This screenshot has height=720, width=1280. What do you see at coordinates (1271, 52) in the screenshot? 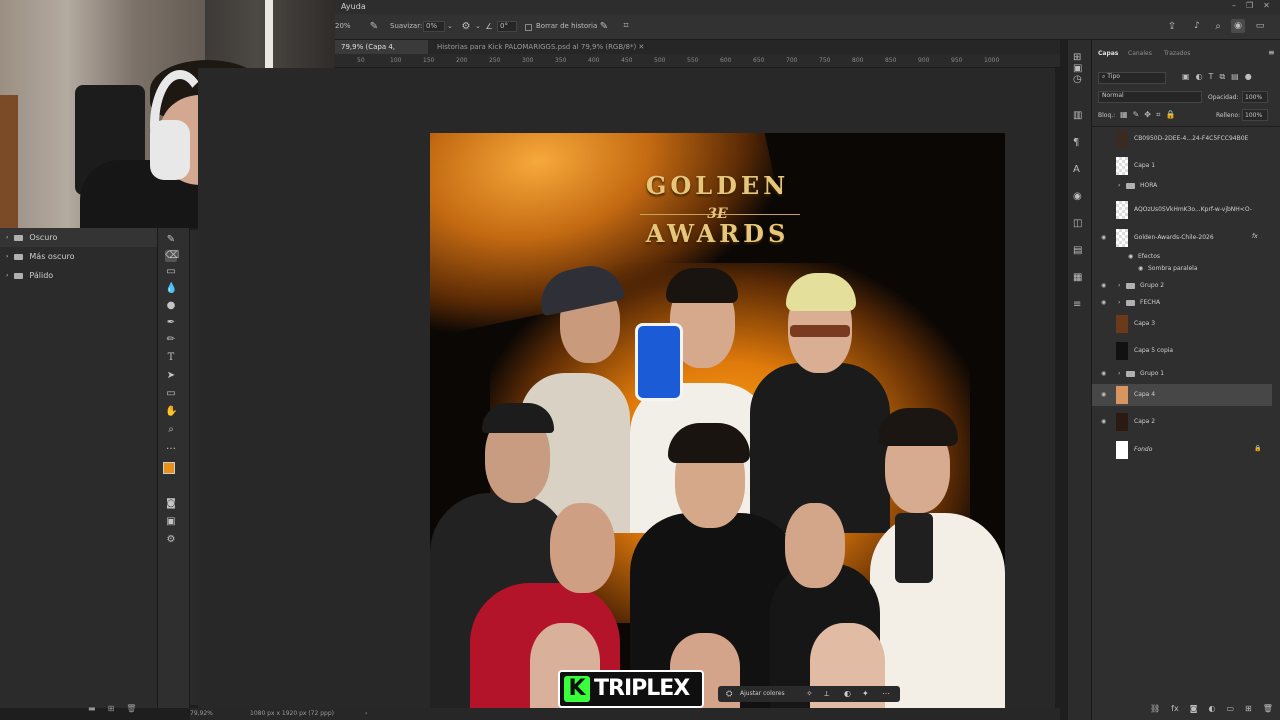
I see `panel-menu-icon: ≡` at bounding box center [1271, 52].